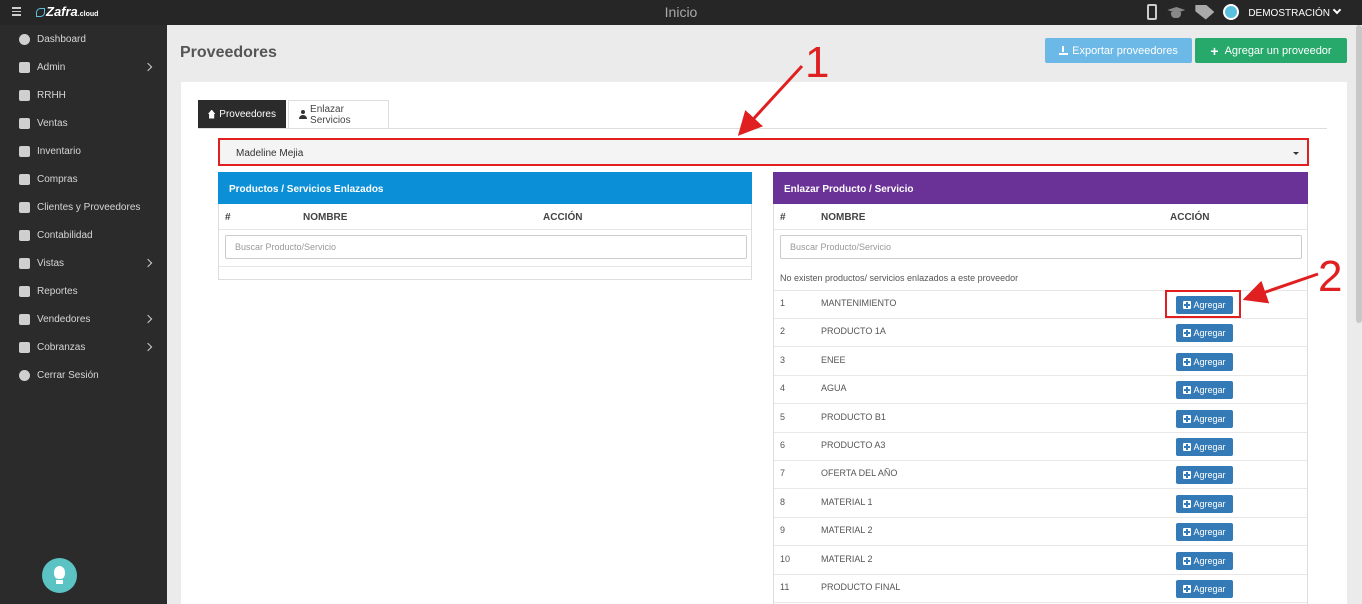 The image size is (1362, 604). What do you see at coordinates (817, 62) in the screenshot?
I see `annotation-label-1: 1` at bounding box center [817, 62].